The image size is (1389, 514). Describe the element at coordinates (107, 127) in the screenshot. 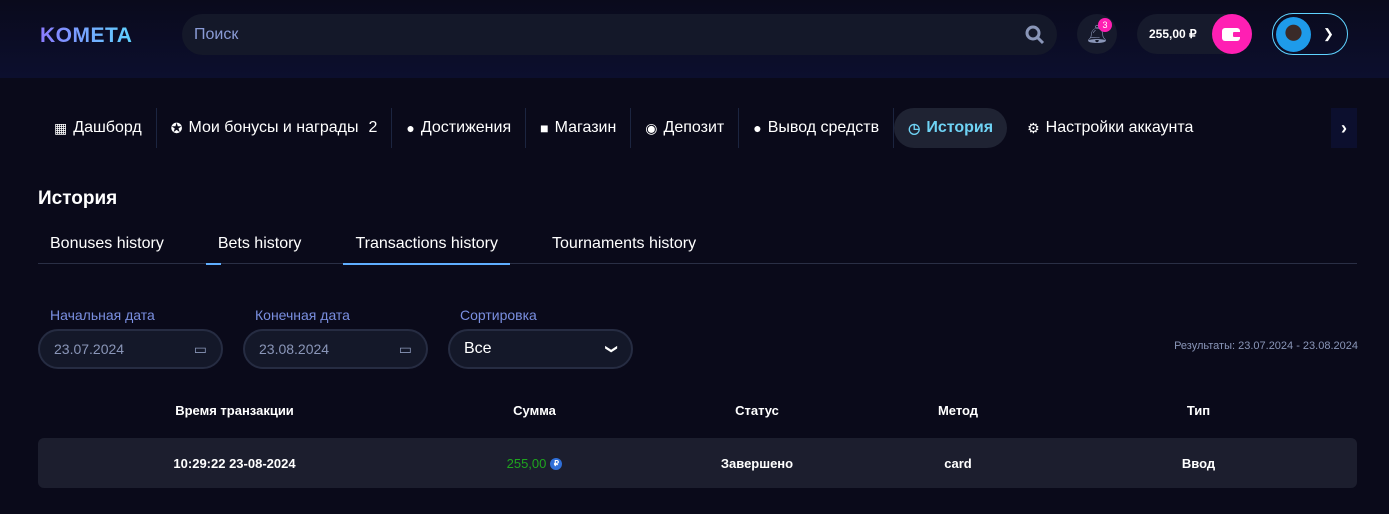

I see `nav-label: Дашборд` at that location.